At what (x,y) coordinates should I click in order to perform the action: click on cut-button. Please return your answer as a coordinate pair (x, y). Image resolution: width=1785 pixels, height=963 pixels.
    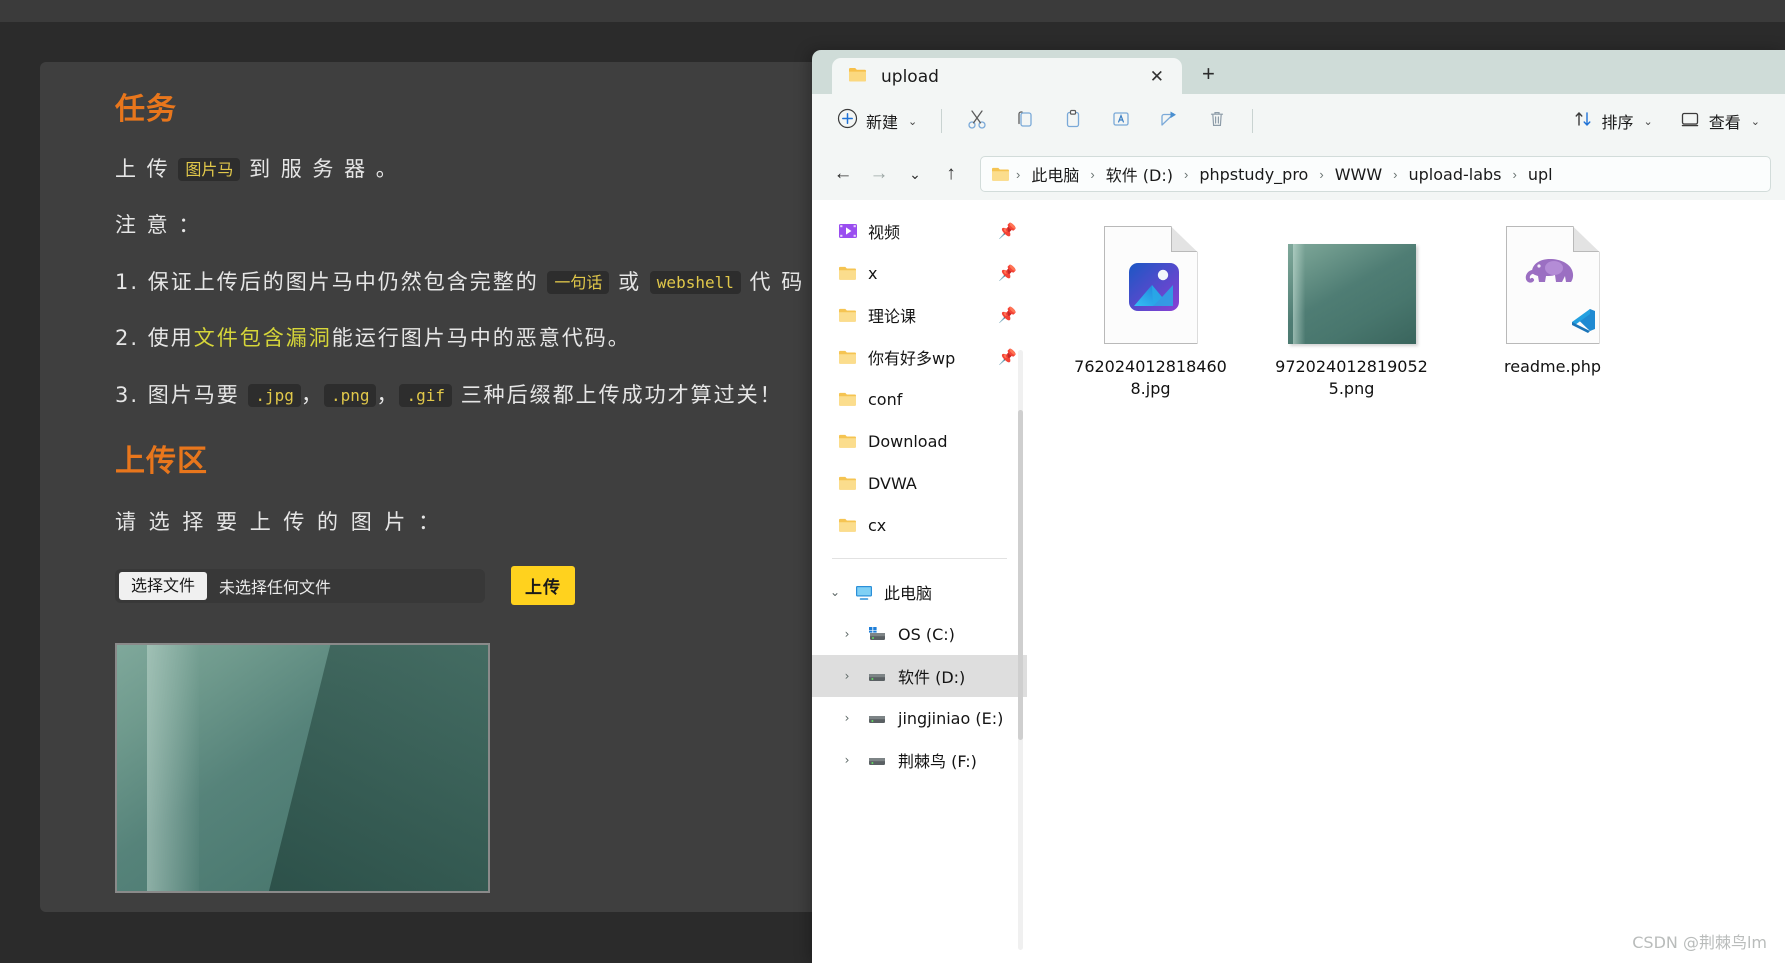
    Looking at the image, I should click on (977, 121).